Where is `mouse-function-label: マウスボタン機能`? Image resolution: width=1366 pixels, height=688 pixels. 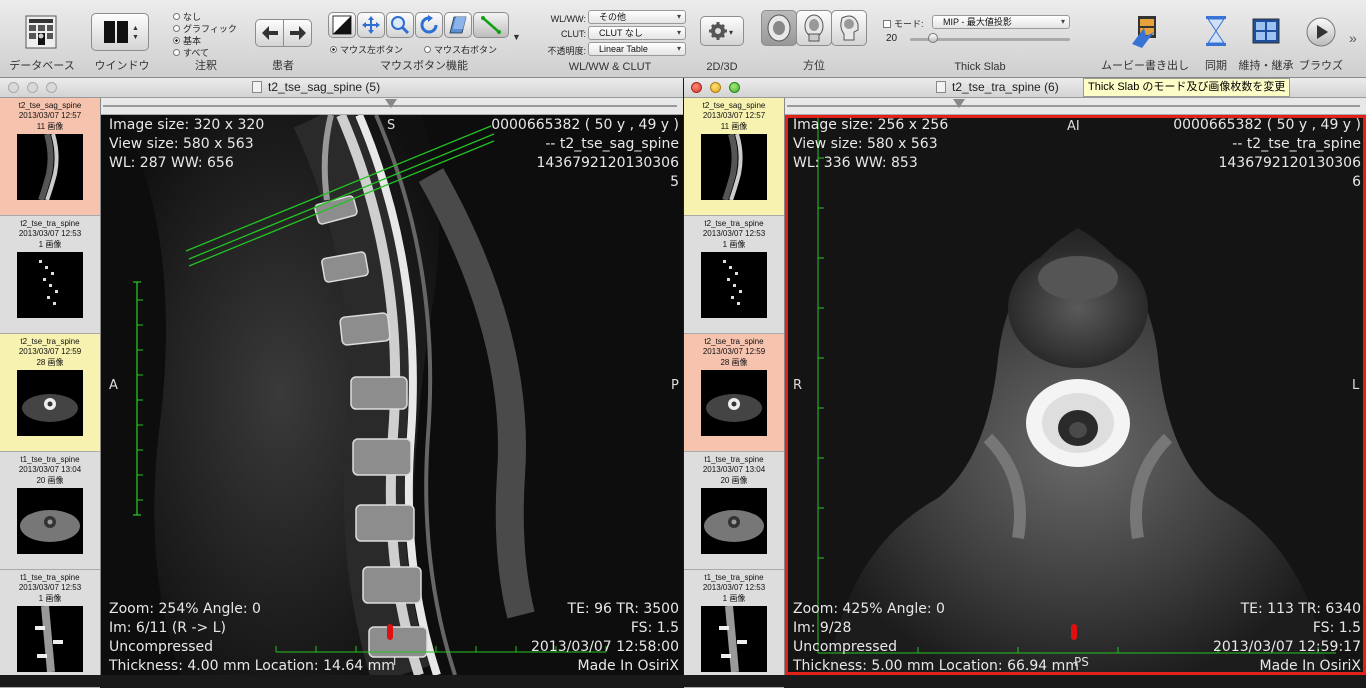
mouse-function-label: マウスボタン機能 is located at coordinates (424, 66).